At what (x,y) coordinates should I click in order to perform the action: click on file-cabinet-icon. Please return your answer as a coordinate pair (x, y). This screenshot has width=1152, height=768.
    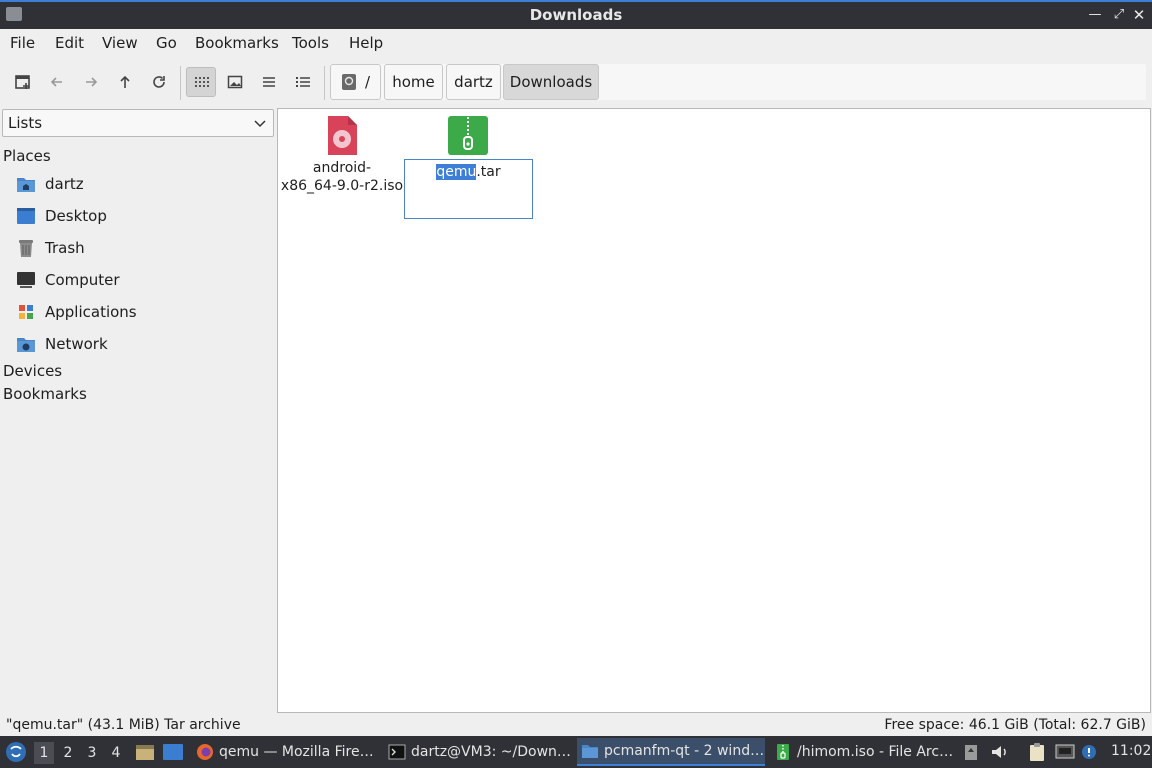
    Looking at the image, I should click on (145, 752).